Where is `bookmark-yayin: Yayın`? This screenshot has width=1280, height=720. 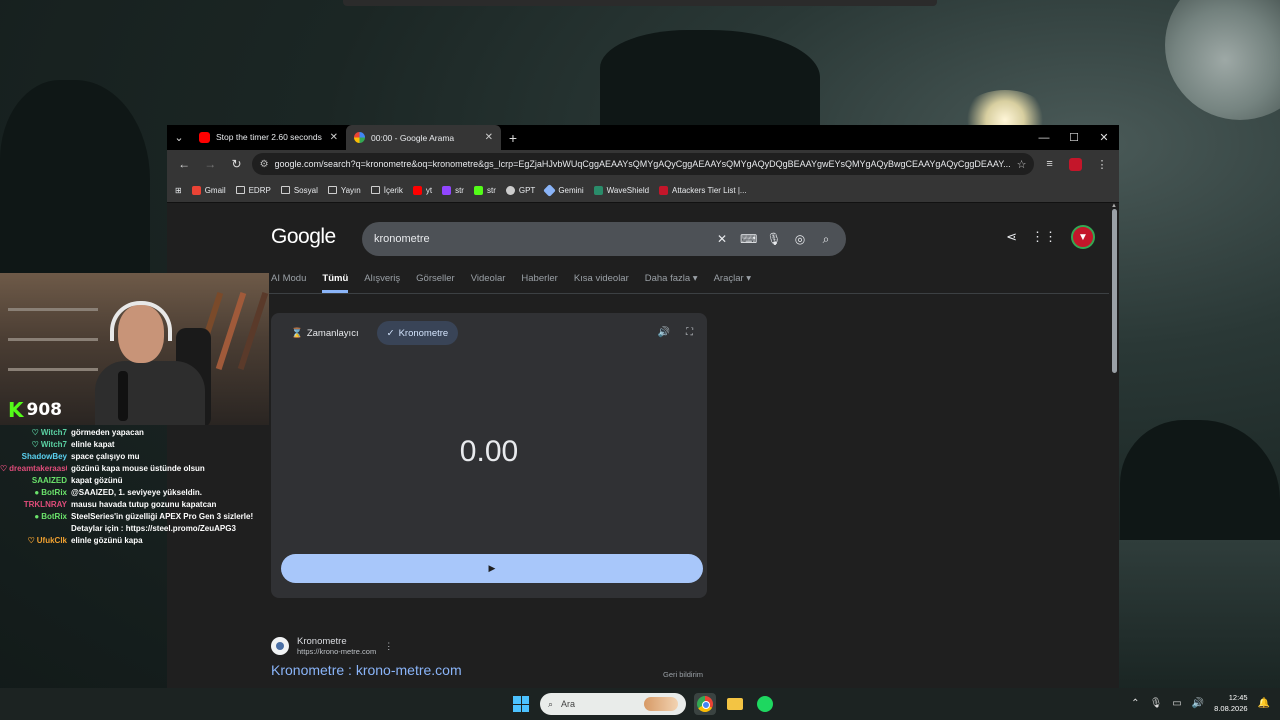 bookmark-yayin: Yayın is located at coordinates (344, 190).